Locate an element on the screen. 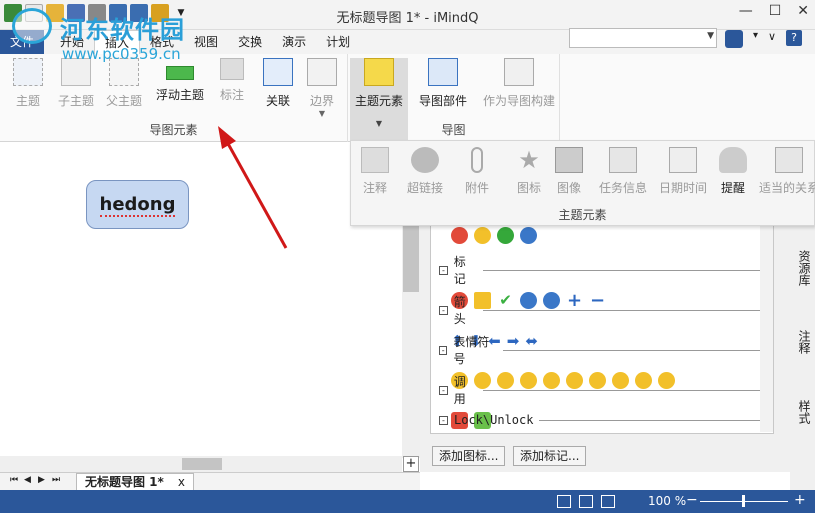 The width and height of the screenshot is (815, 513). floating-topic-icon is located at coordinates (180, 73).